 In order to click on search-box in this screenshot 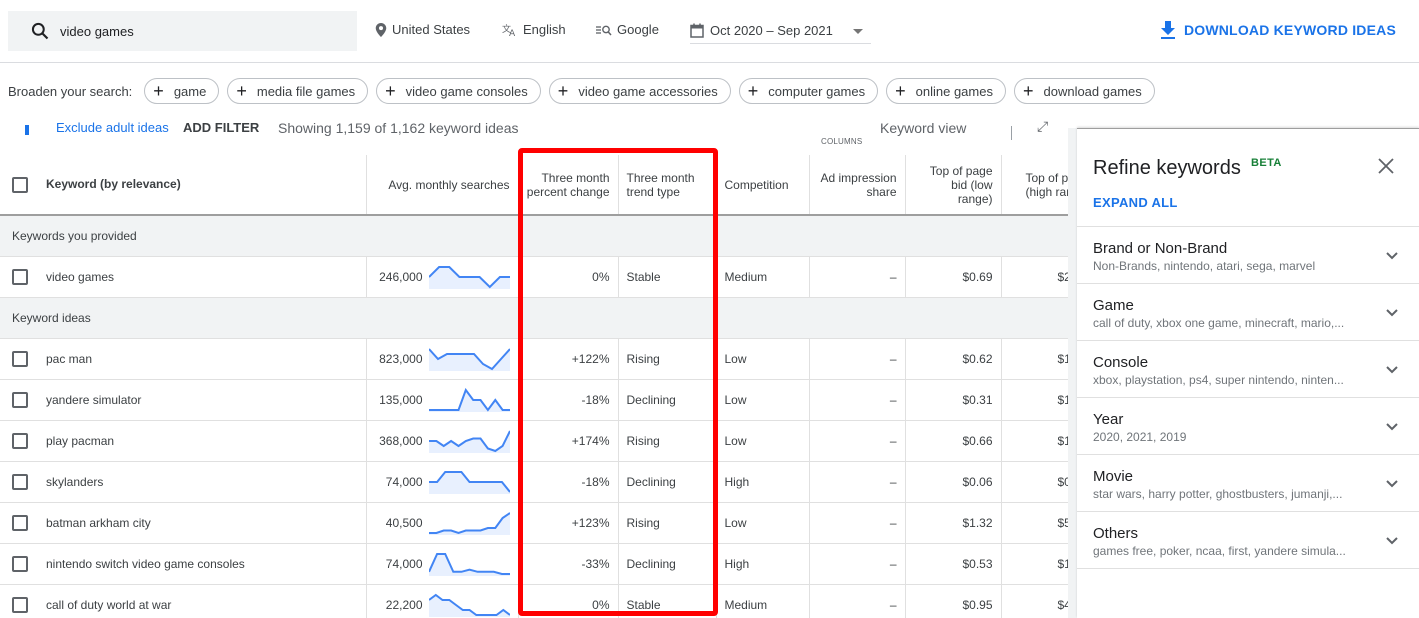, I will do `click(182, 31)`.